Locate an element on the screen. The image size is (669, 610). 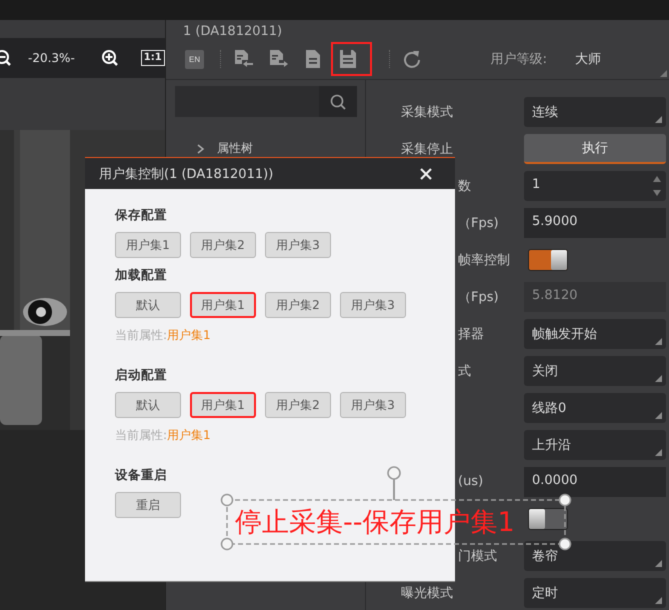
actual-size-button: 1:1 is located at coordinates (152, 58).